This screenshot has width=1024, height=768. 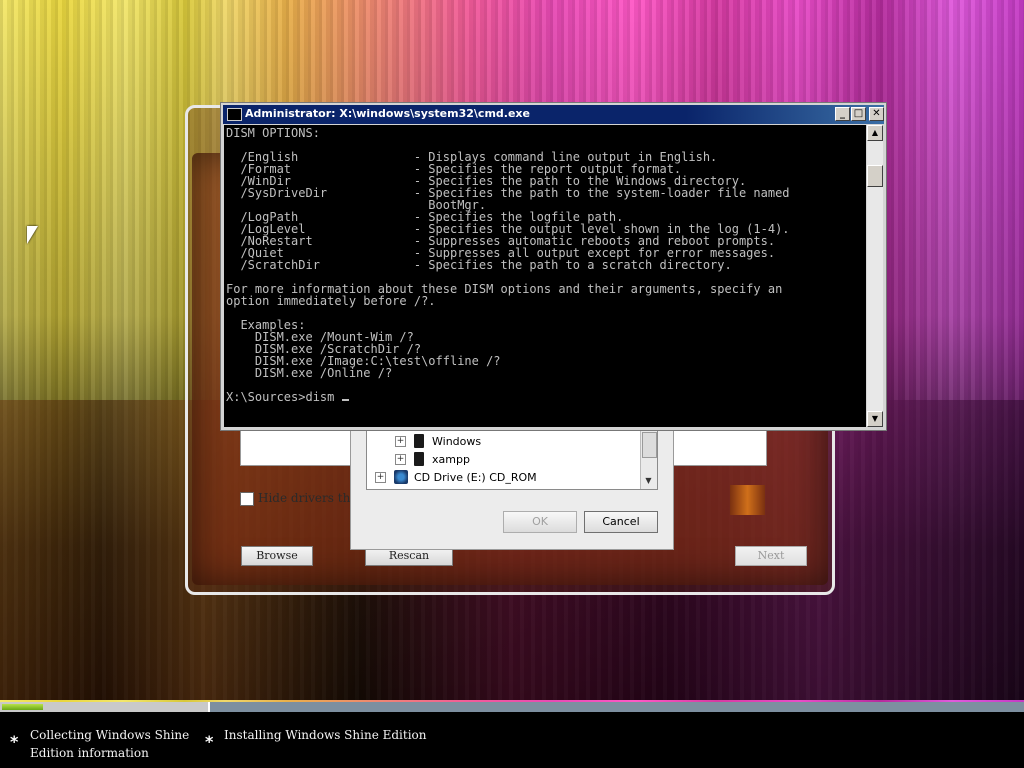 What do you see at coordinates (401, 477) in the screenshot?
I see `cd-drive-icon` at bounding box center [401, 477].